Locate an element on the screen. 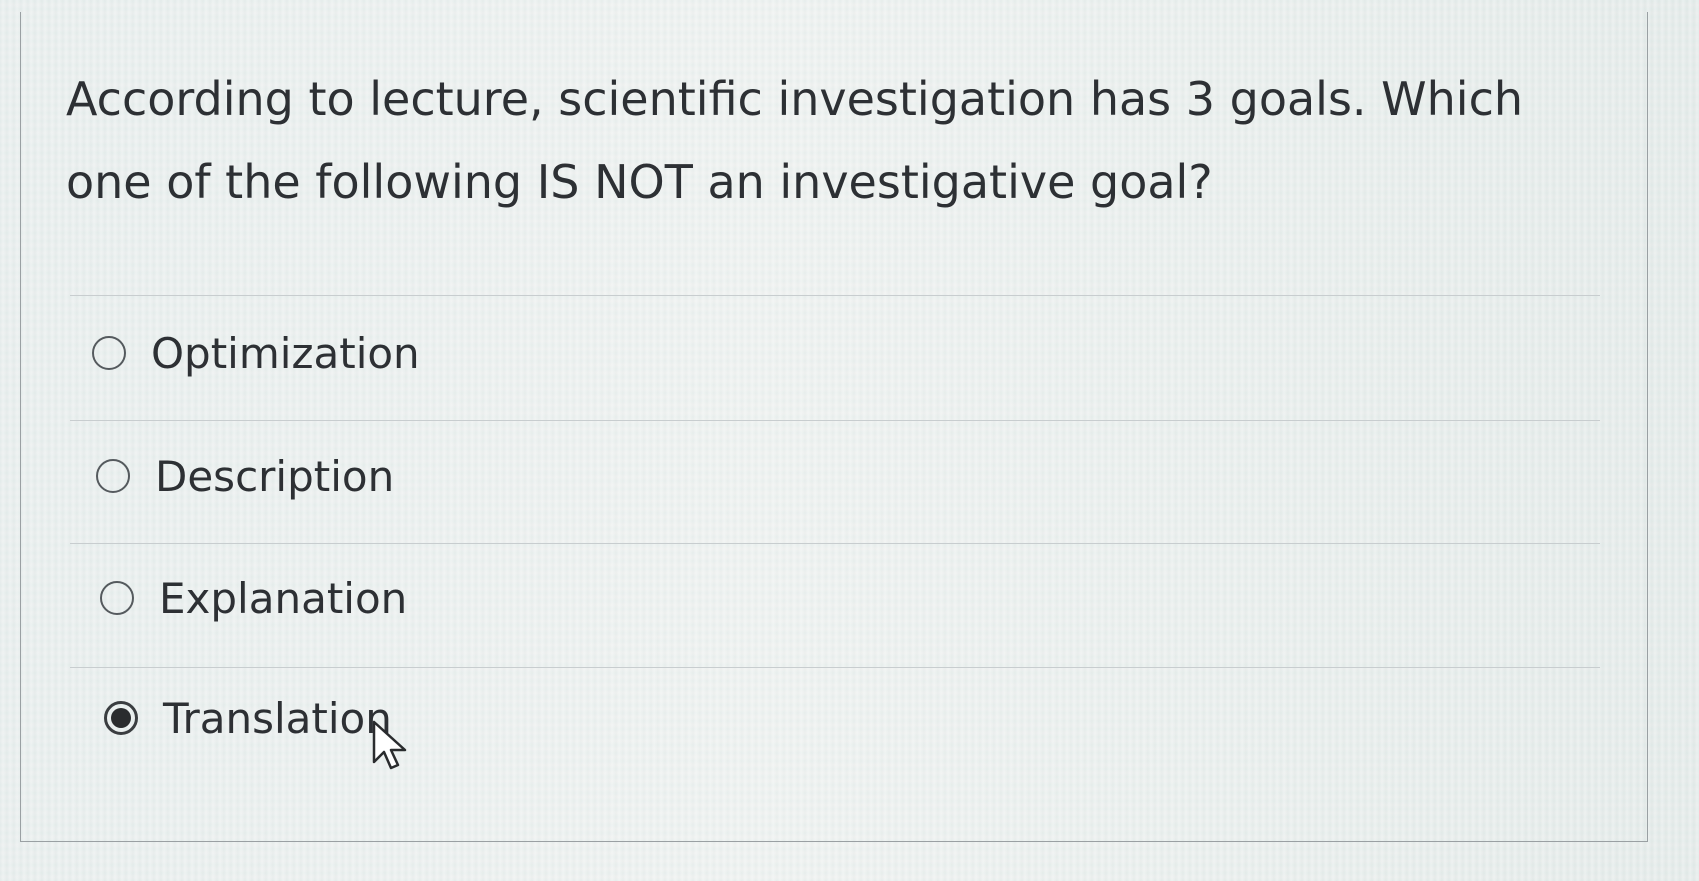 Image resolution: width=1699 pixels, height=881 pixels. radio-dot is located at coordinates (121, 718).